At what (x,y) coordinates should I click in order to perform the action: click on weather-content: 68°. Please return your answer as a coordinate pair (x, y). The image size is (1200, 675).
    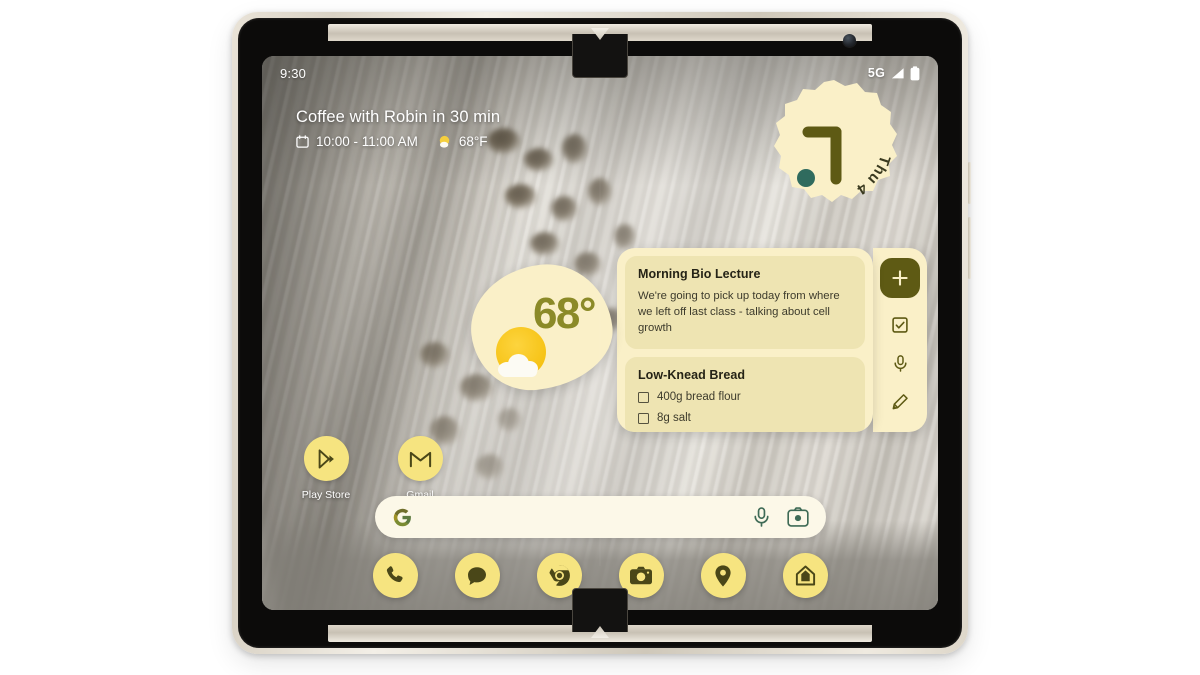
    Looking at the image, I should click on (541, 327).